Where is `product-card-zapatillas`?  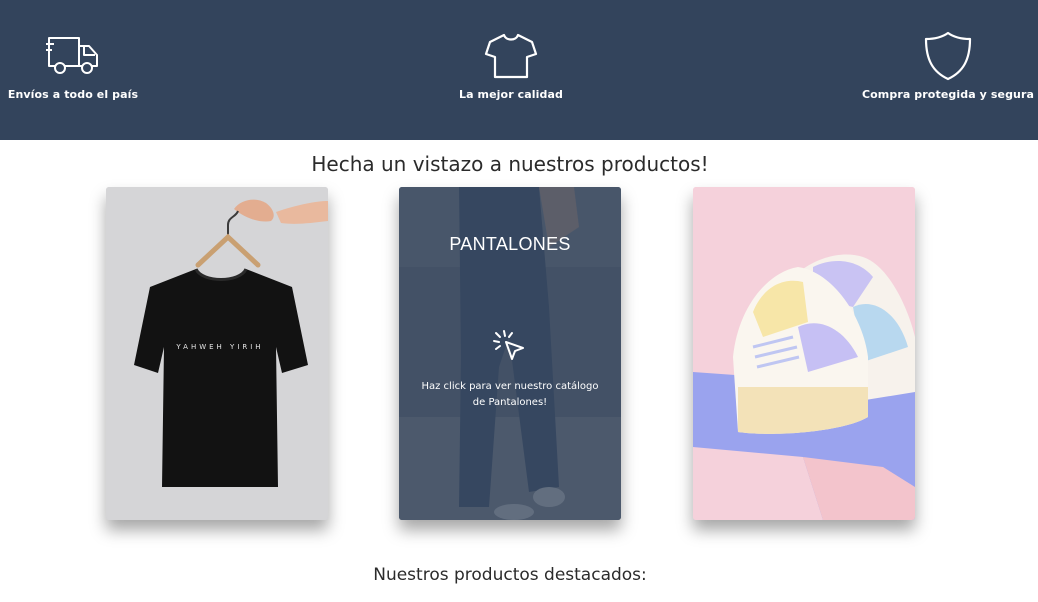 product-card-zapatillas is located at coordinates (804, 353).